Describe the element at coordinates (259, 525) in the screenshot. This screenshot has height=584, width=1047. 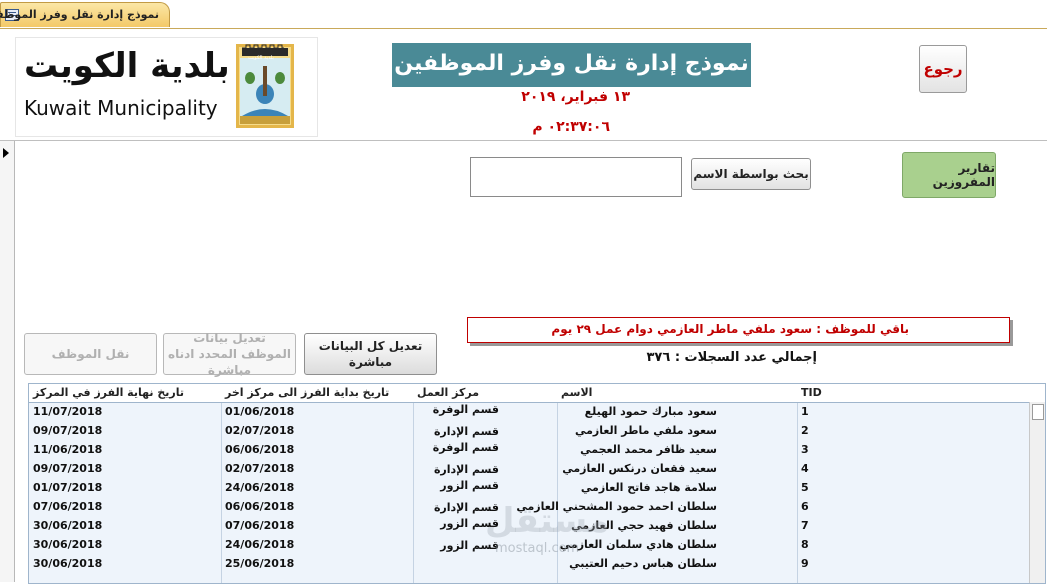
I see `cell-start: 07/06/2018` at that location.